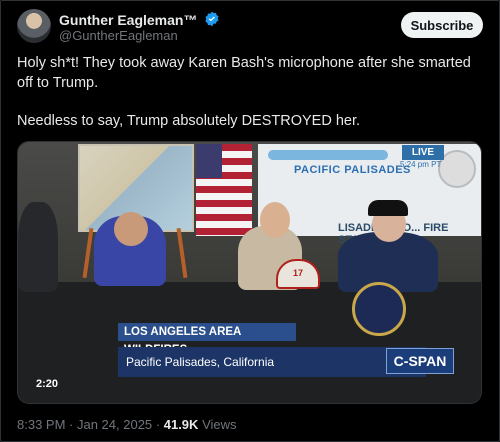 The width and height of the screenshot is (500, 442). I want to click on cap, so click(388, 208).